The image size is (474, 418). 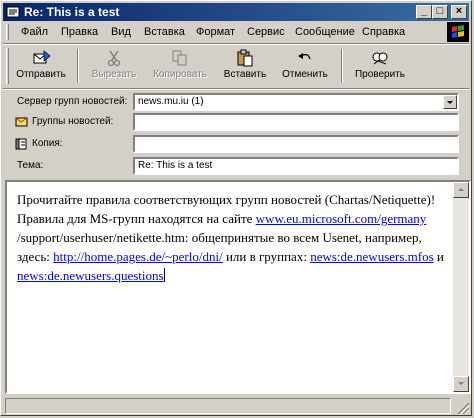 What do you see at coordinates (30, 165) in the screenshot?
I see `subject-label: Тема:` at bounding box center [30, 165].